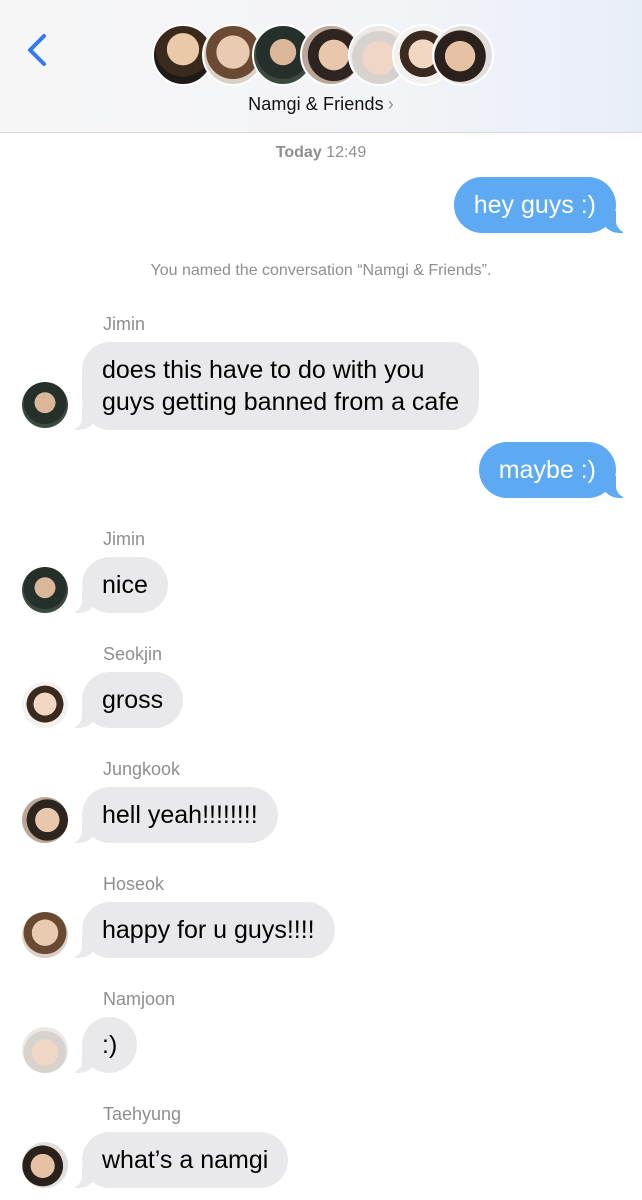  I want to click on group-avatars, so click(323, 56).